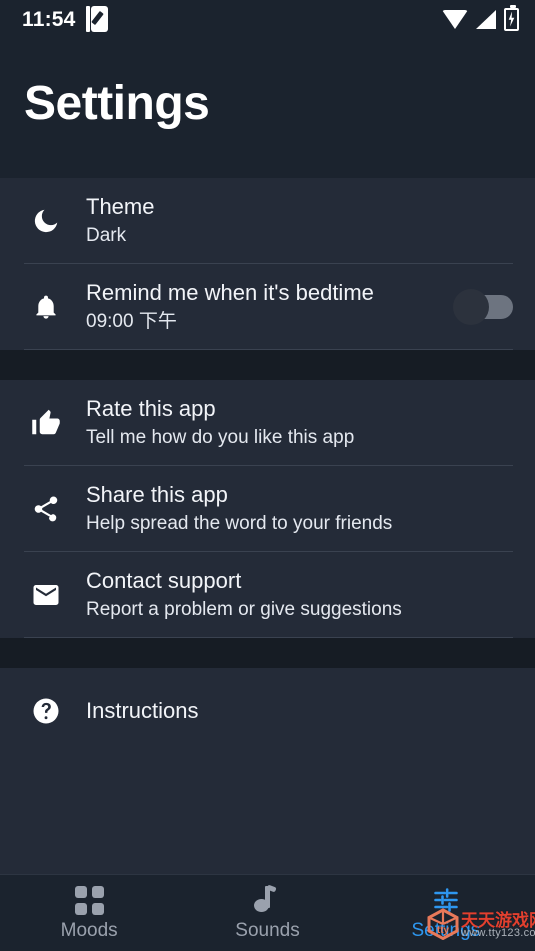 The height and width of the screenshot is (951, 535). I want to click on settings-row-instructions-text: Instructions, so click(290, 711).